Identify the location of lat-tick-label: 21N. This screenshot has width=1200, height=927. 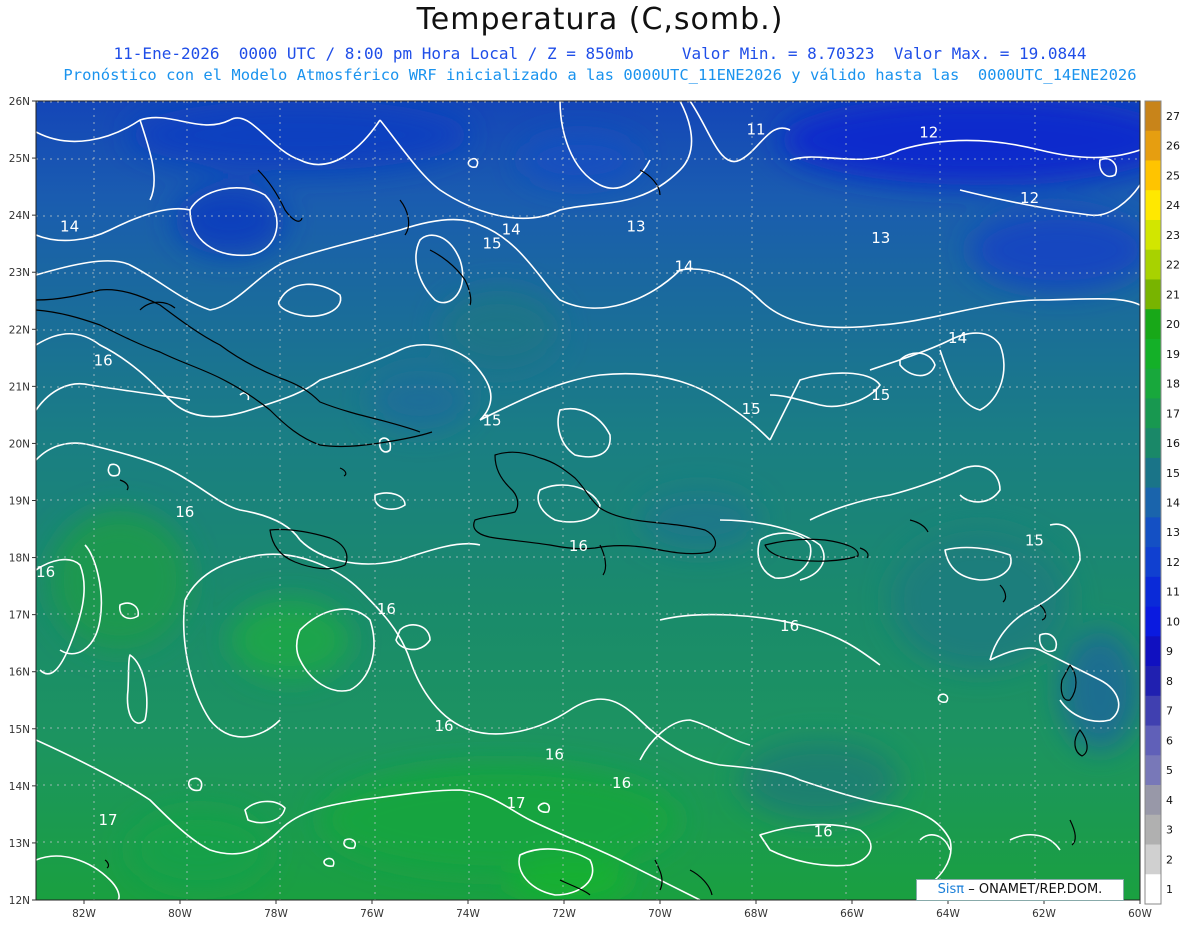
(19, 387).